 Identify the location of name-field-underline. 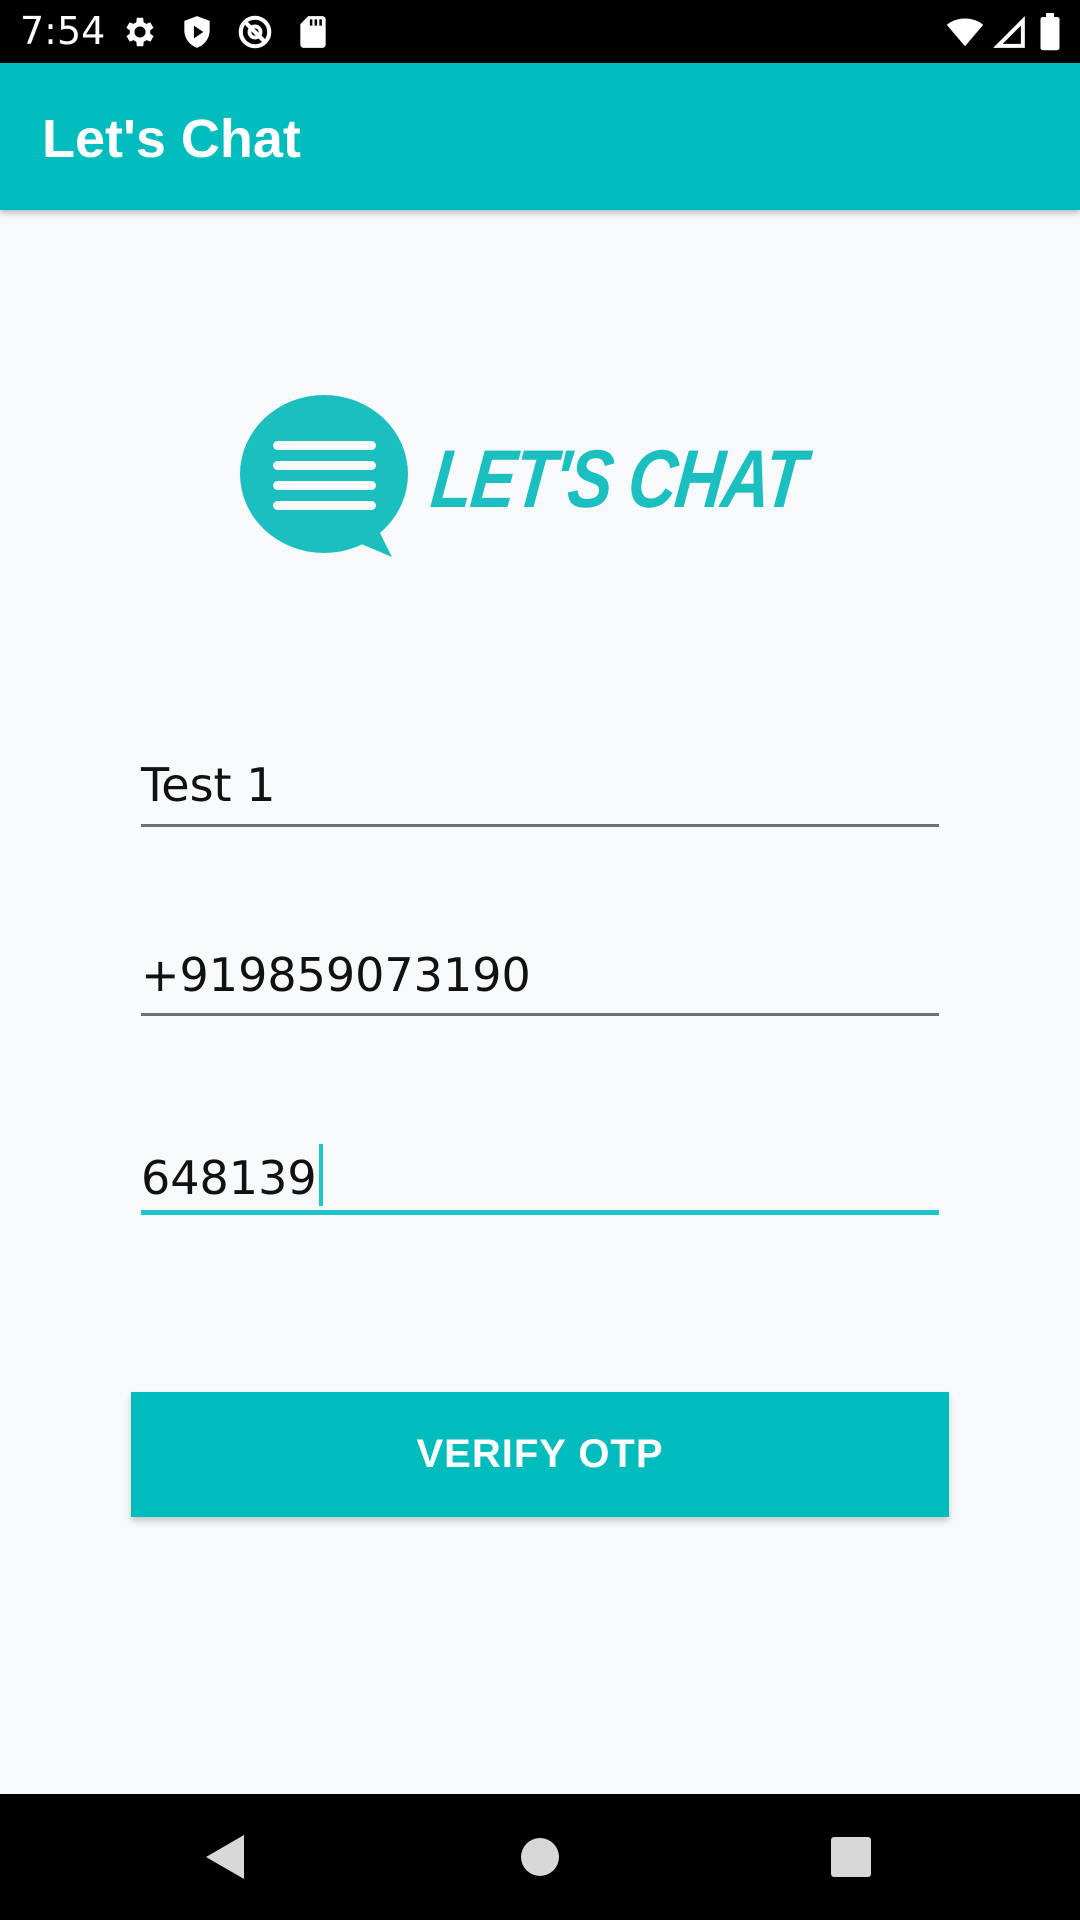
(540, 825).